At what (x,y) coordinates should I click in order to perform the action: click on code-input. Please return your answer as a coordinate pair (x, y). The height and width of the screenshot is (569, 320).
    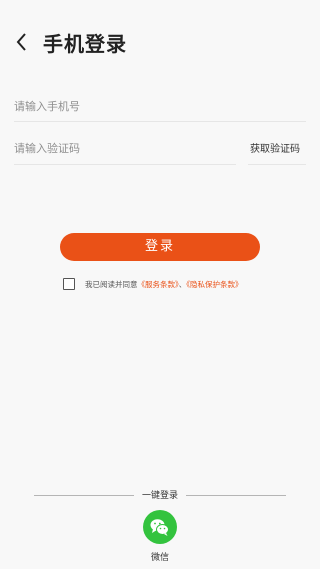
    Looking at the image, I should click on (124, 148).